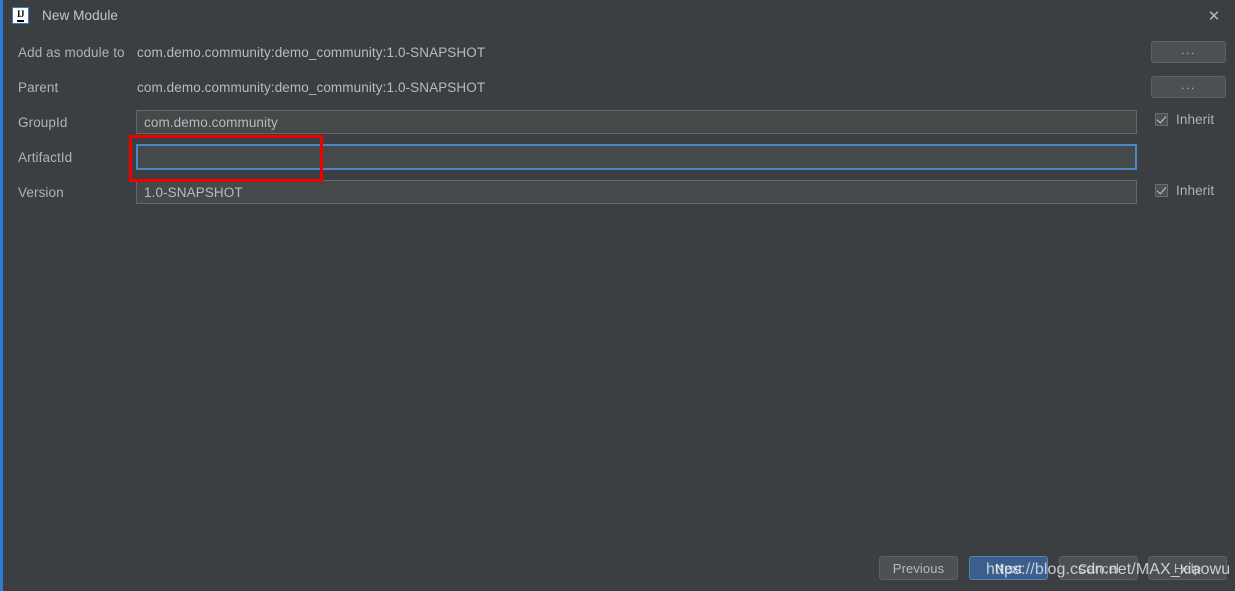 This screenshot has height=591, width=1235. What do you see at coordinates (1195, 119) in the screenshot?
I see `groupid-inherit-label: Inherit` at bounding box center [1195, 119].